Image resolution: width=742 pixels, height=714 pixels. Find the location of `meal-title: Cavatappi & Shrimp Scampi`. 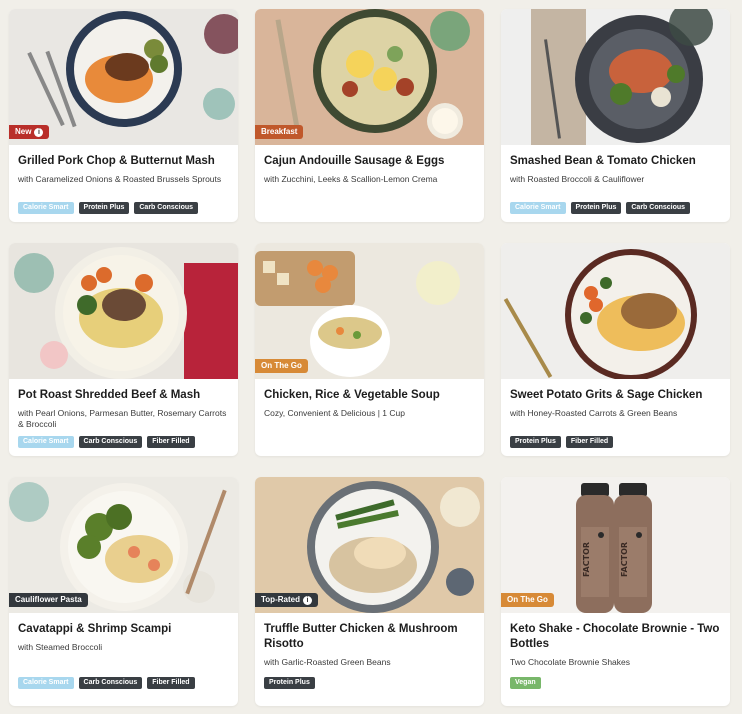

meal-title: Cavatappi & Shrimp Scampi is located at coordinates (123, 629).